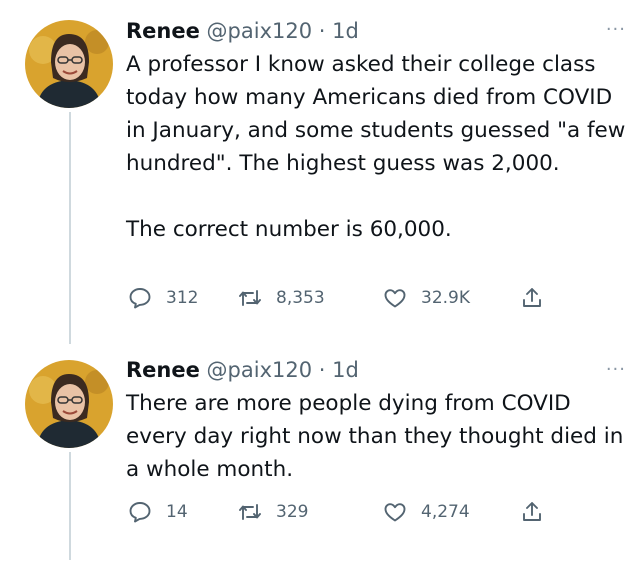 Image resolution: width=640 pixels, height=564 pixels. What do you see at coordinates (341, 512) in the screenshot?
I see `tweet-actions: 14 329 4,274` at bounding box center [341, 512].